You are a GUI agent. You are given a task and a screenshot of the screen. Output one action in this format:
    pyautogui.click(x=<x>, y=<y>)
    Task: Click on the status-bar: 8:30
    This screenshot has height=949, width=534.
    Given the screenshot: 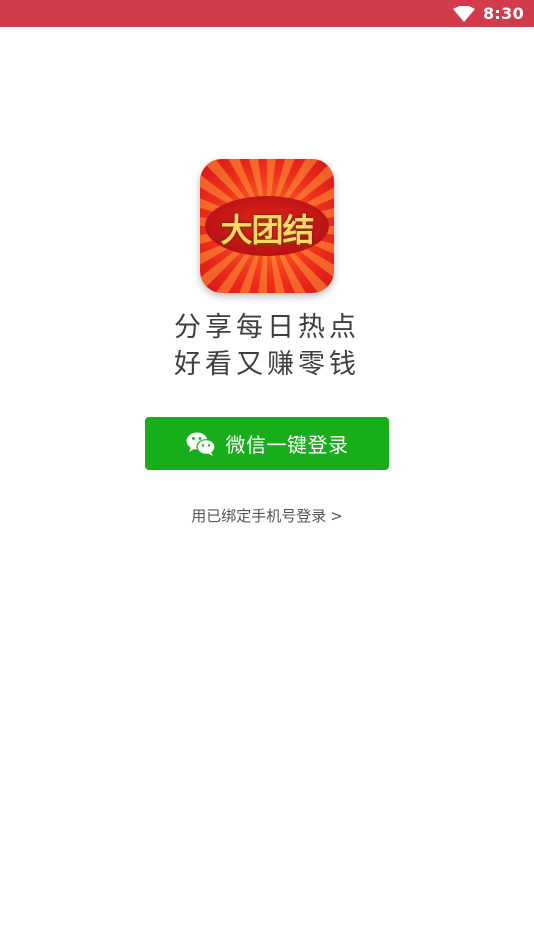 What is the action you would take?
    pyautogui.click(x=267, y=13)
    